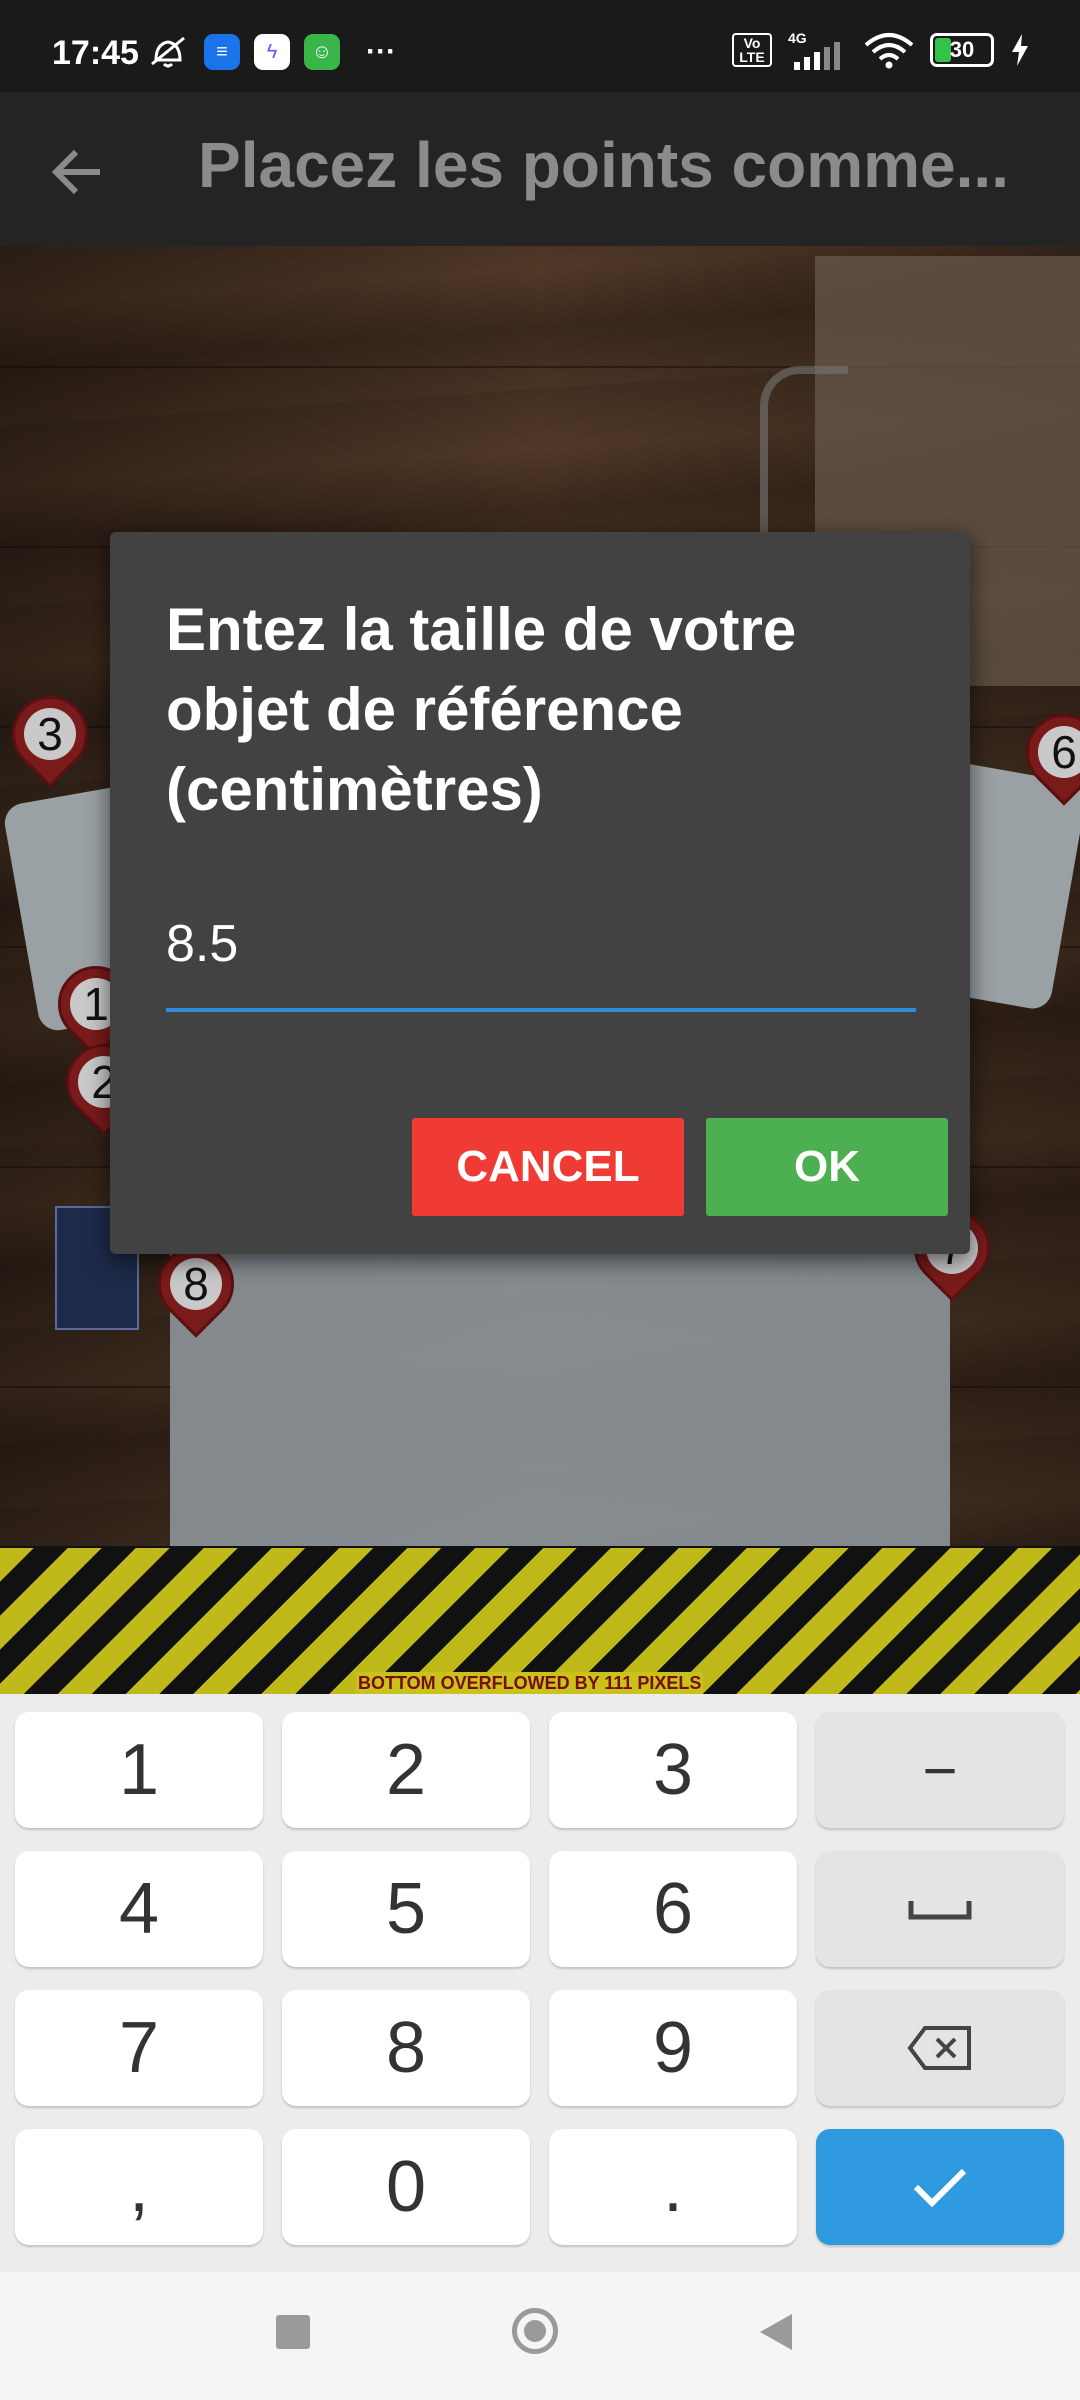 This screenshot has width=1080, height=2400. I want to click on status-time: 17:45, so click(95, 53).